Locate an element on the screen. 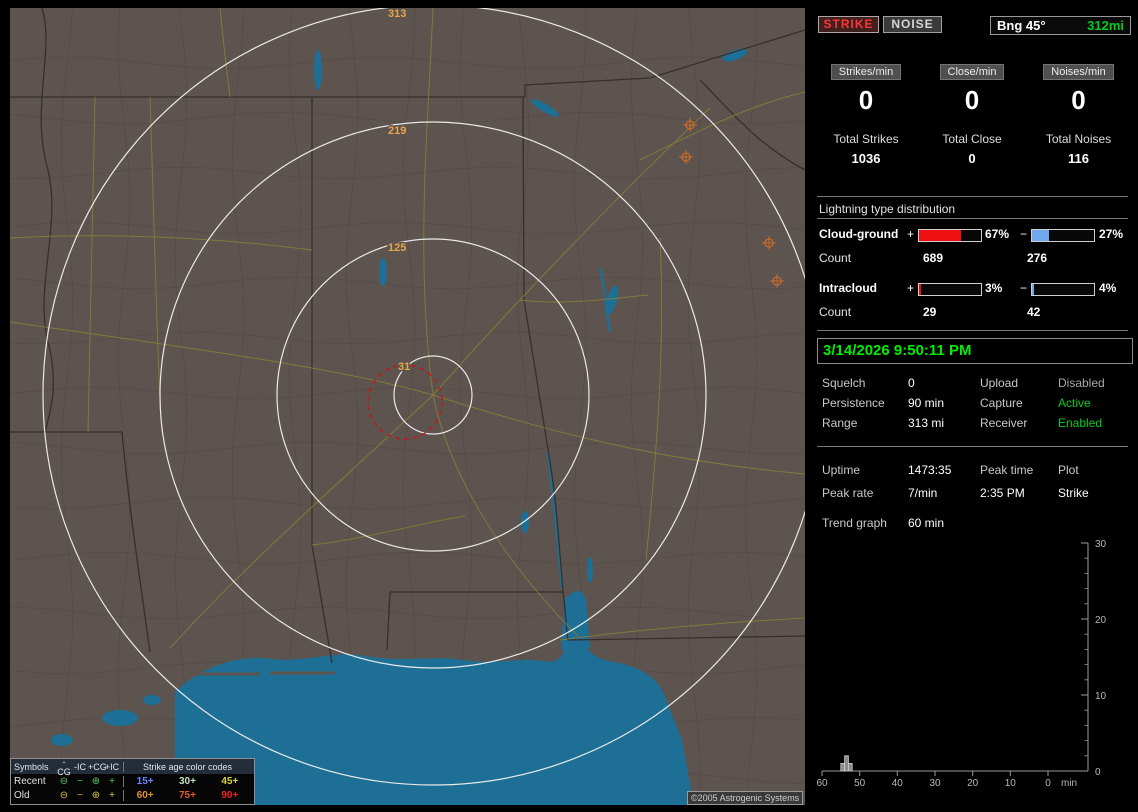  noises-per-min-value: 0 is located at coordinates (1078, 100).